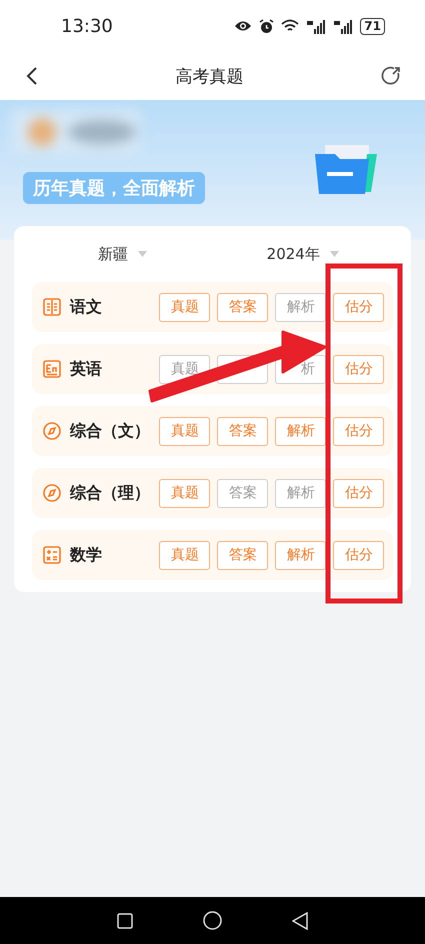 The height and width of the screenshot is (944, 425). What do you see at coordinates (210, 77) in the screenshot?
I see `page-title: 高考真题` at bounding box center [210, 77].